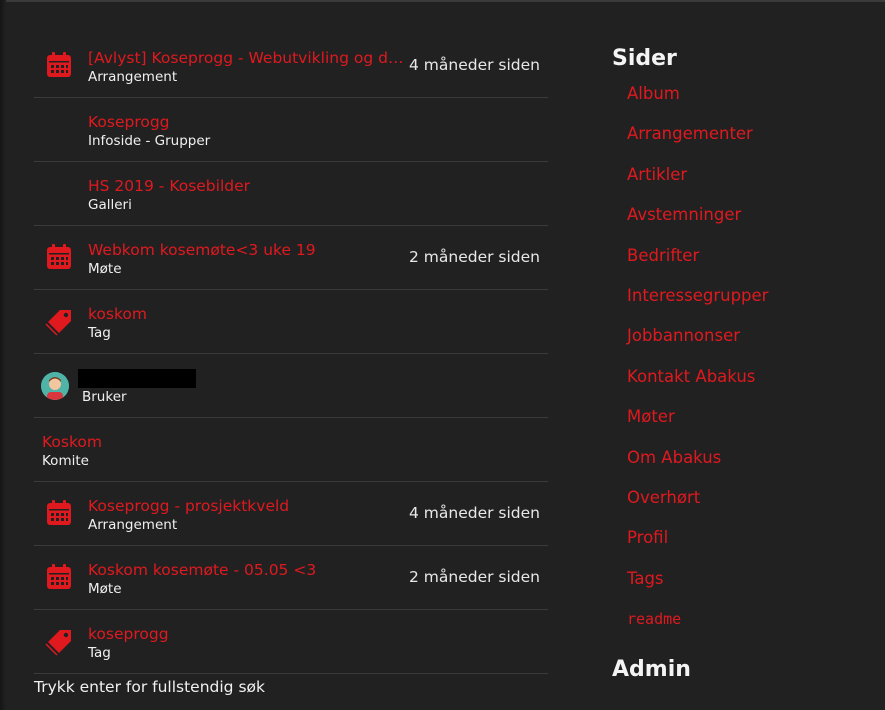  I want to click on sidebar-link-om-abakus: Om Abakus, so click(742, 466).